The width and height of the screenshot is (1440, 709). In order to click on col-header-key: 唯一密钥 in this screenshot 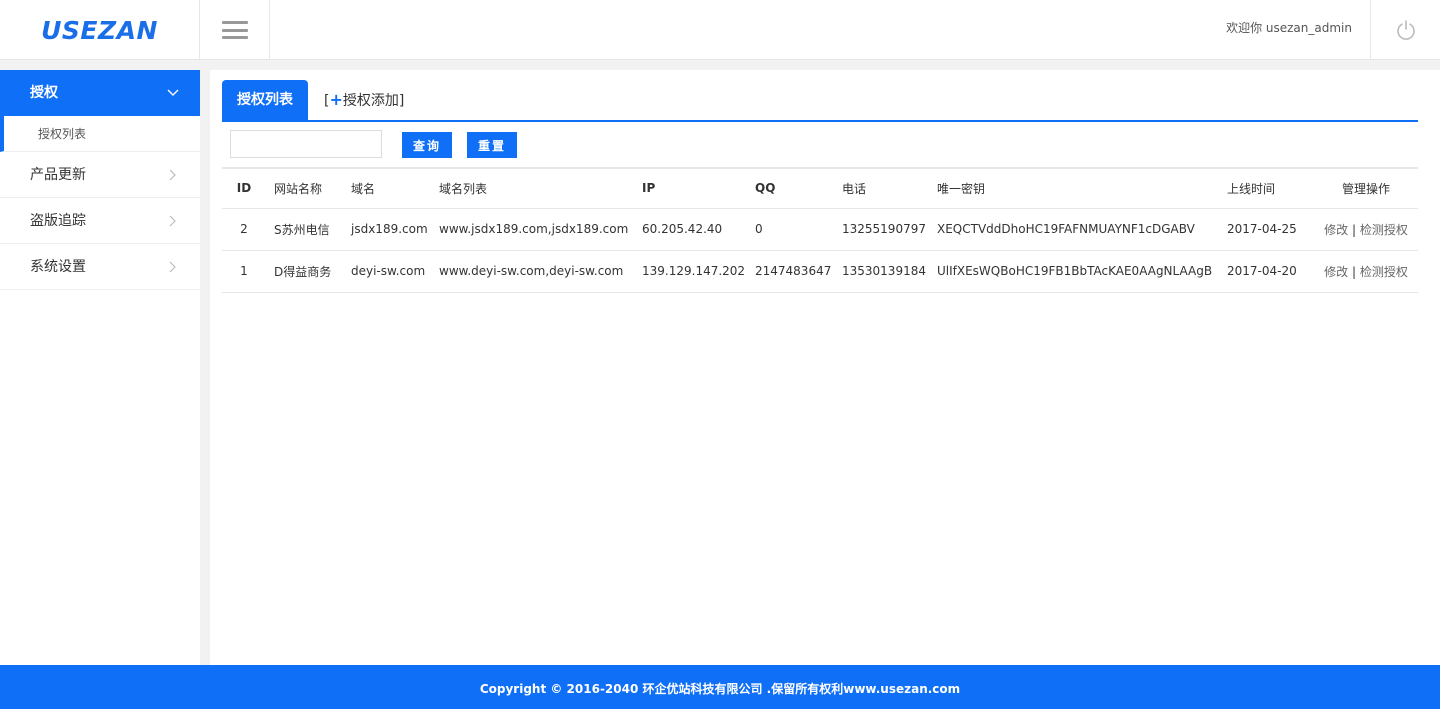, I will do `click(1074, 188)`.